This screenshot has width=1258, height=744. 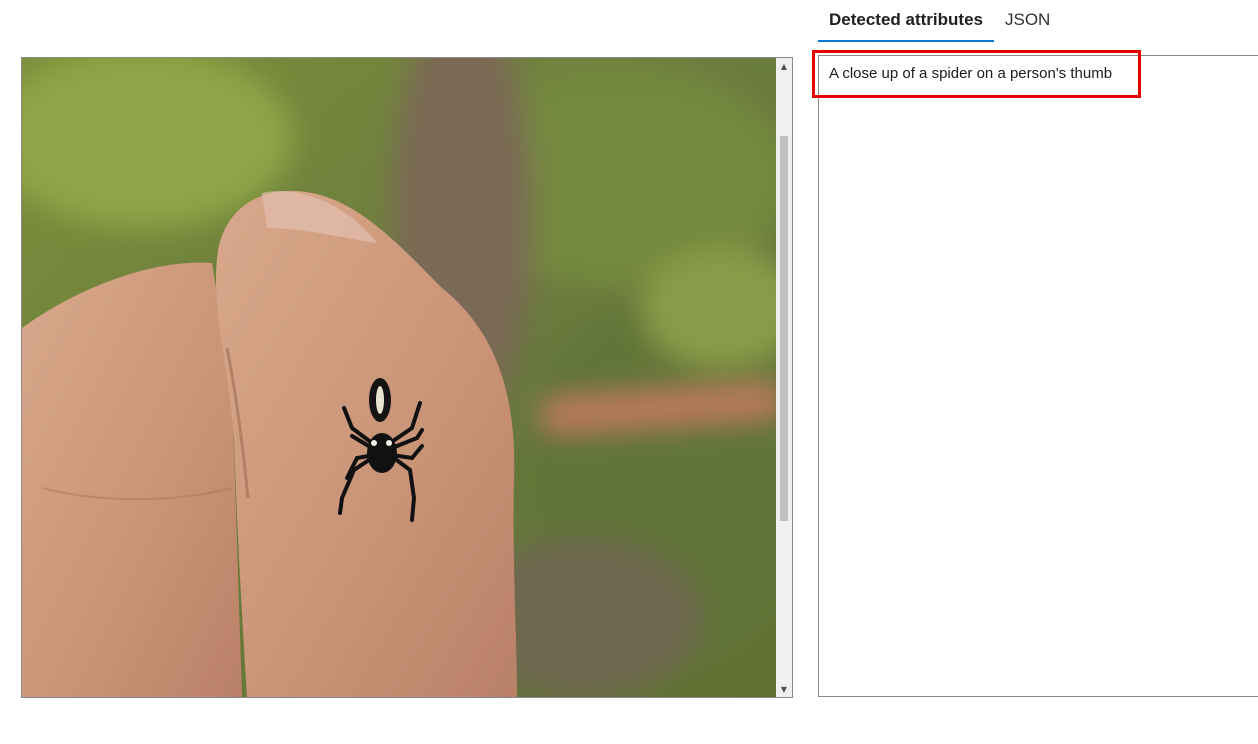 I want to click on tab-json: JSON, so click(x=1027, y=21).